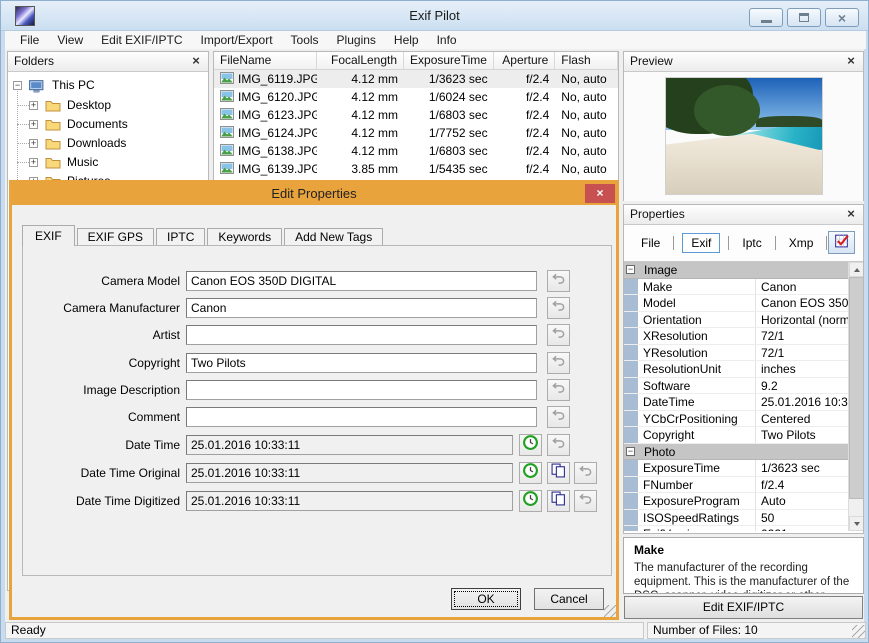 The width and height of the screenshot is (869, 643). I want to click on menu-view: View, so click(70, 40).